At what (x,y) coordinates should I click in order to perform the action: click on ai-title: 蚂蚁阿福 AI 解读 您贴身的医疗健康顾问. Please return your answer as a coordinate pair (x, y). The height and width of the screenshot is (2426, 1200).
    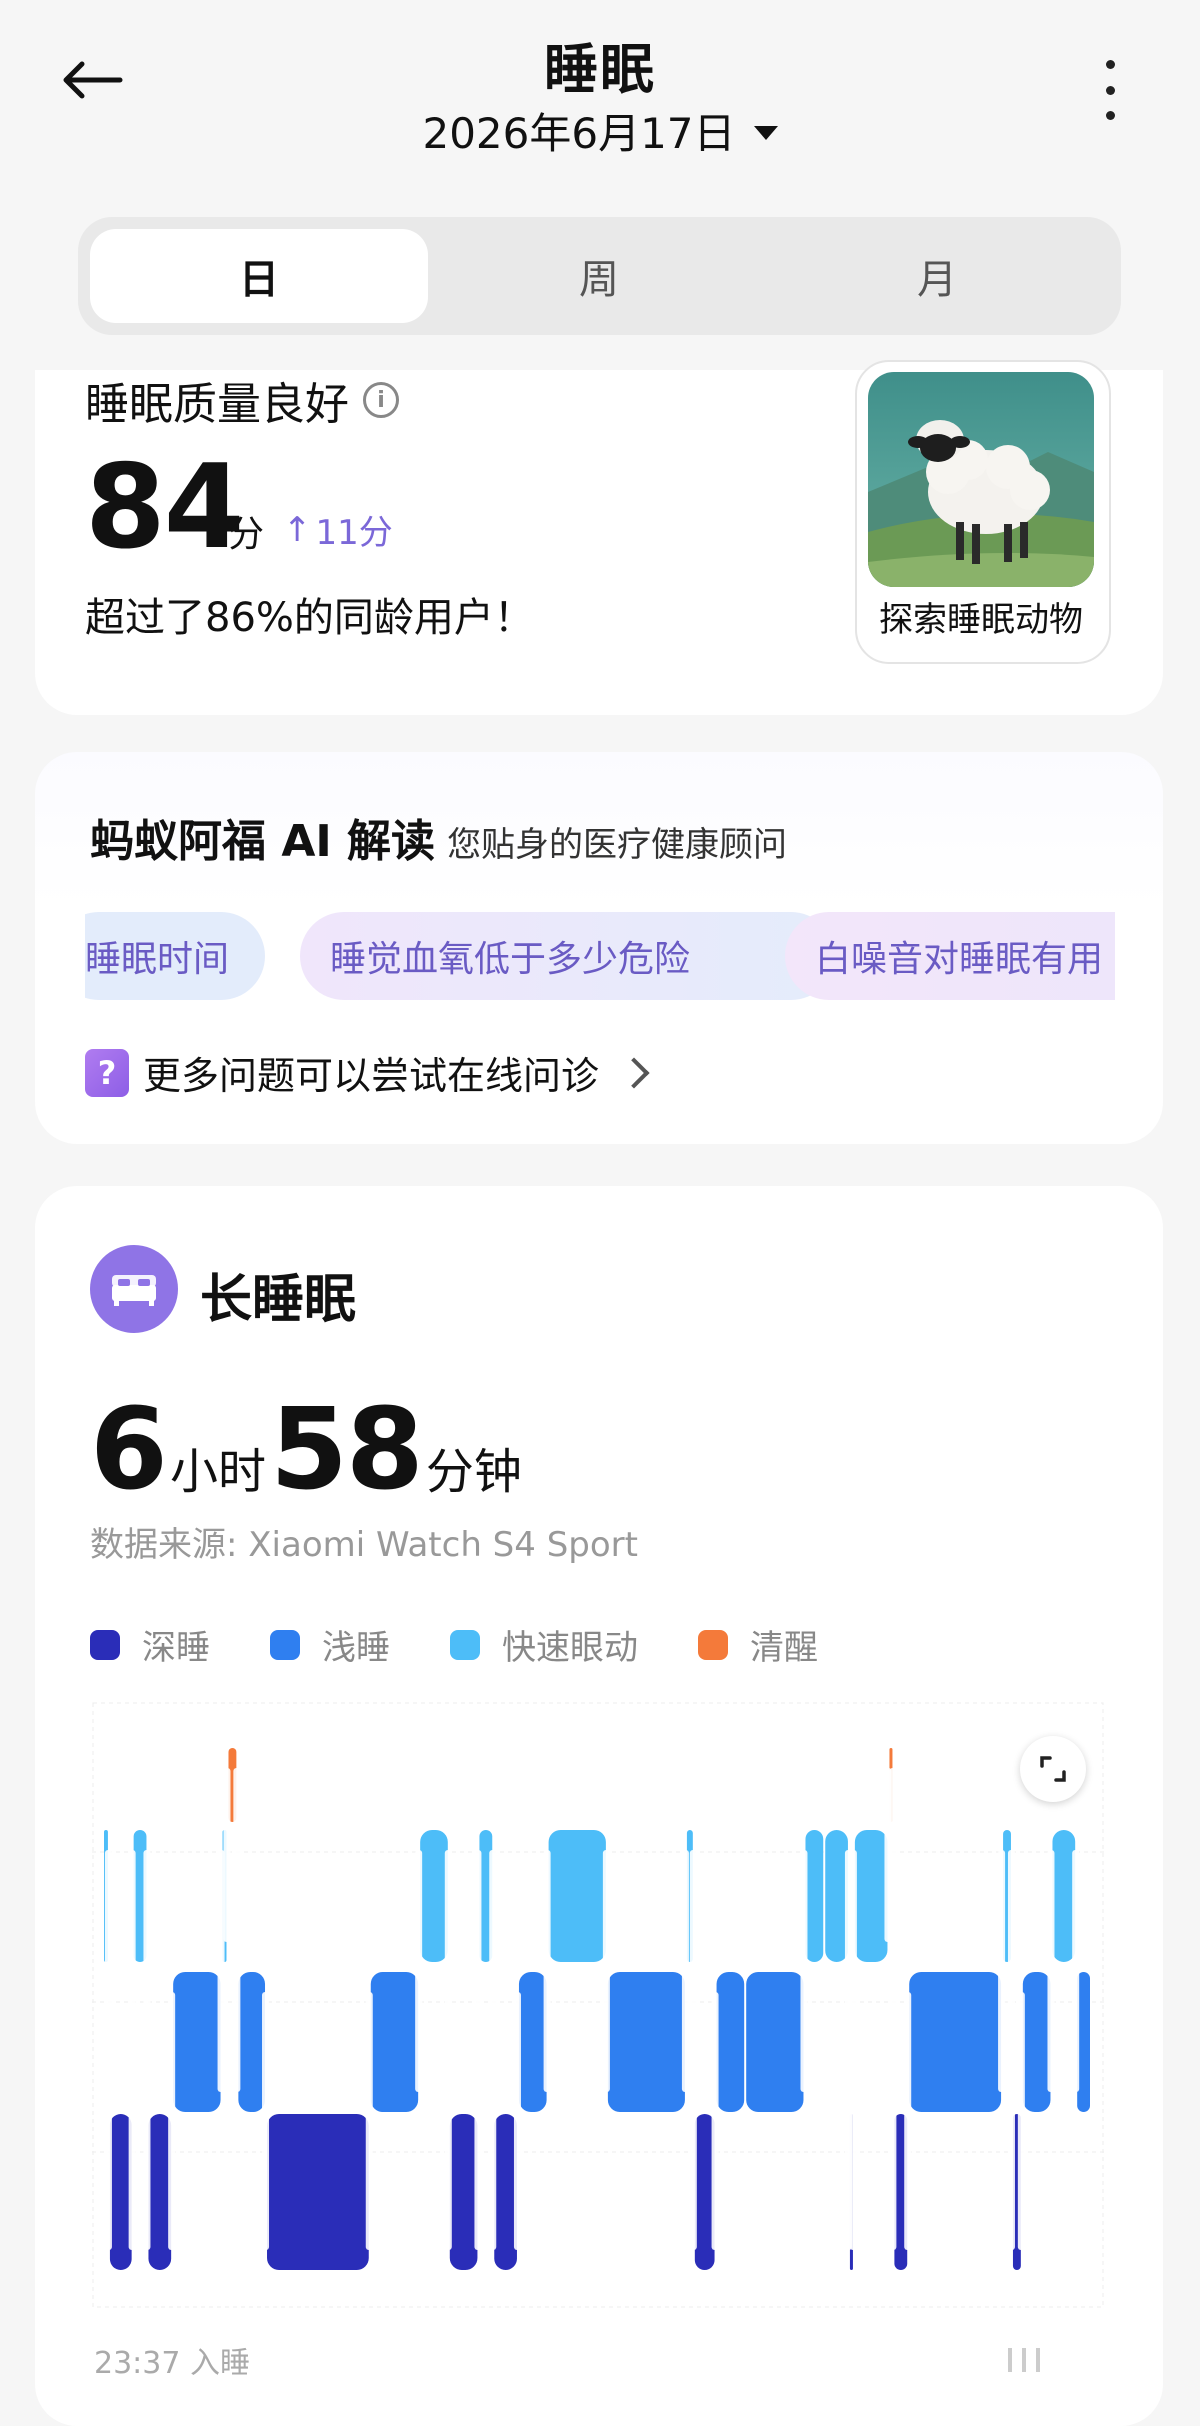
    Looking at the image, I should click on (438, 837).